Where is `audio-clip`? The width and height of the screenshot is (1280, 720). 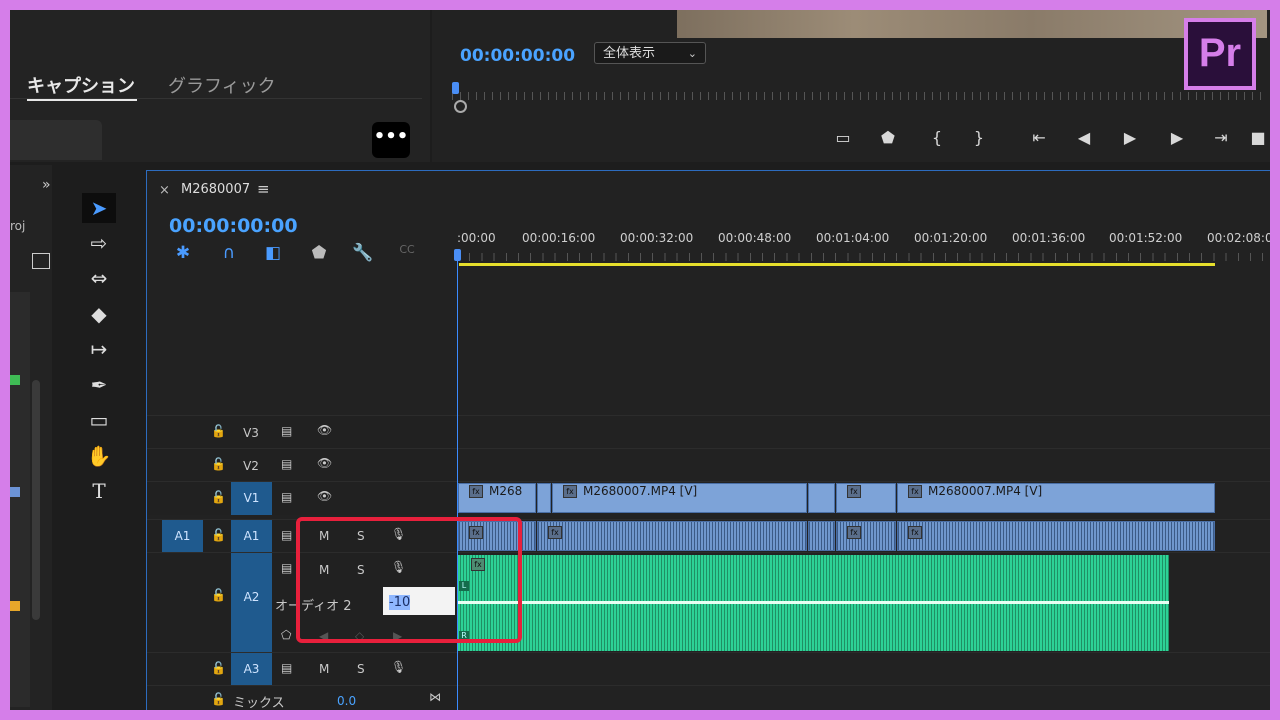 audio-clip is located at coordinates (821, 536).